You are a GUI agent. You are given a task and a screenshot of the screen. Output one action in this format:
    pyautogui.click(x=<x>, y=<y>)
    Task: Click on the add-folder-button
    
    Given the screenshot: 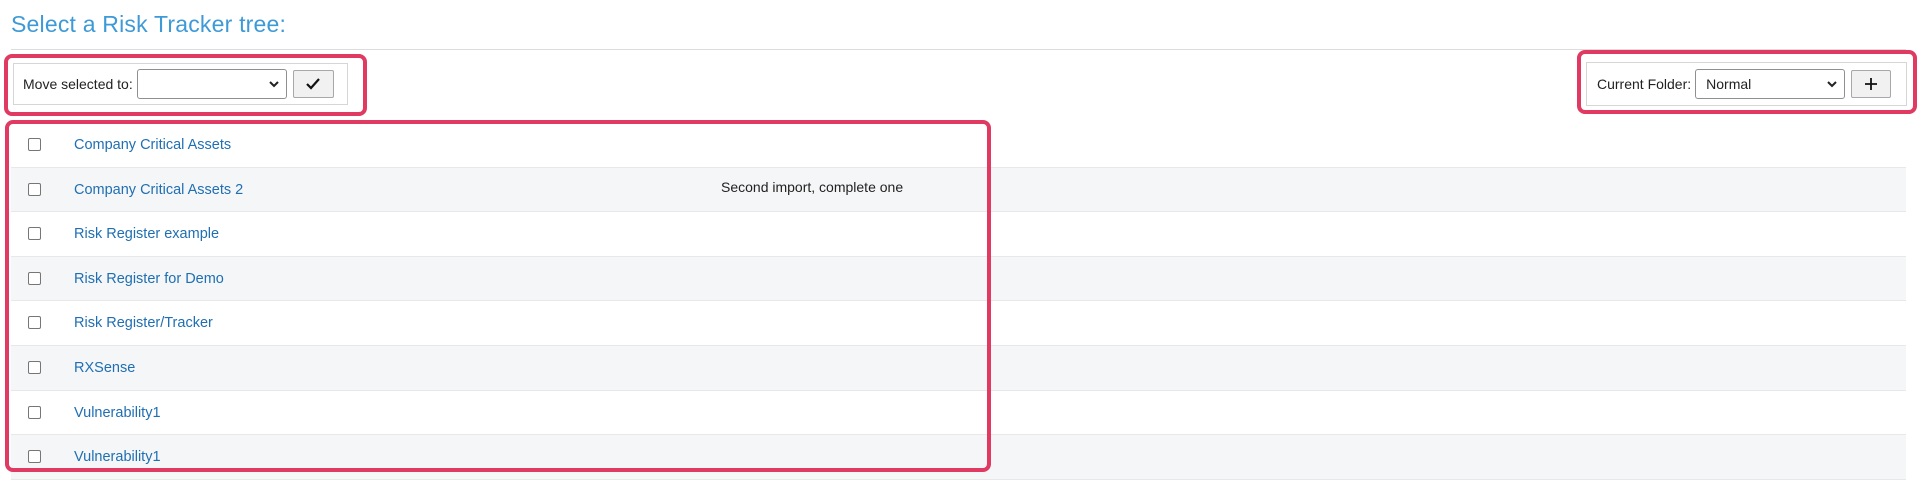 What is the action you would take?
    pyautogui.click(x=1871, y=84)
    